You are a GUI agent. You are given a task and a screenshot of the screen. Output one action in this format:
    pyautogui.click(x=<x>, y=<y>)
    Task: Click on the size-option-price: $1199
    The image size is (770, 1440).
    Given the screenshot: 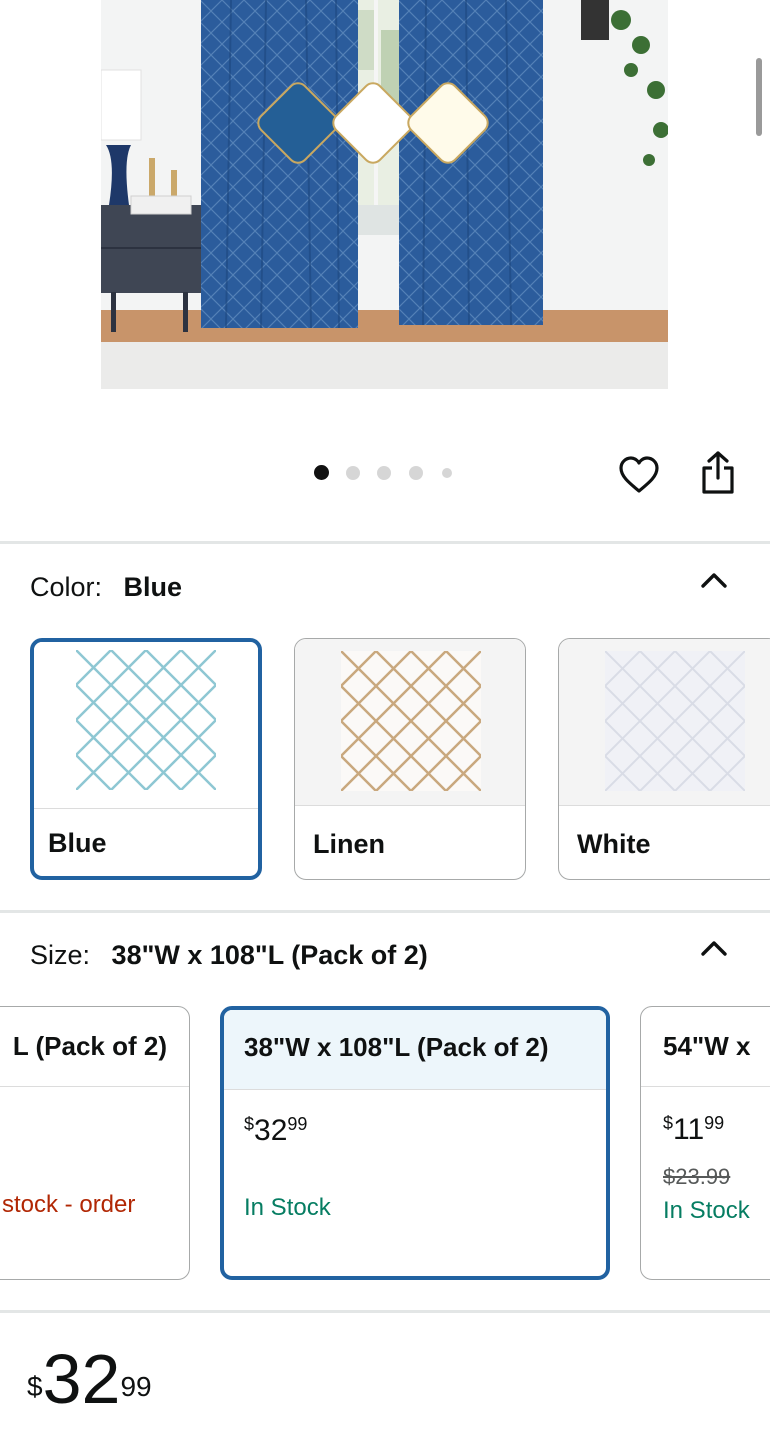 What is the action you would take?
    pyautogui.click(x=693, y=1130)
    